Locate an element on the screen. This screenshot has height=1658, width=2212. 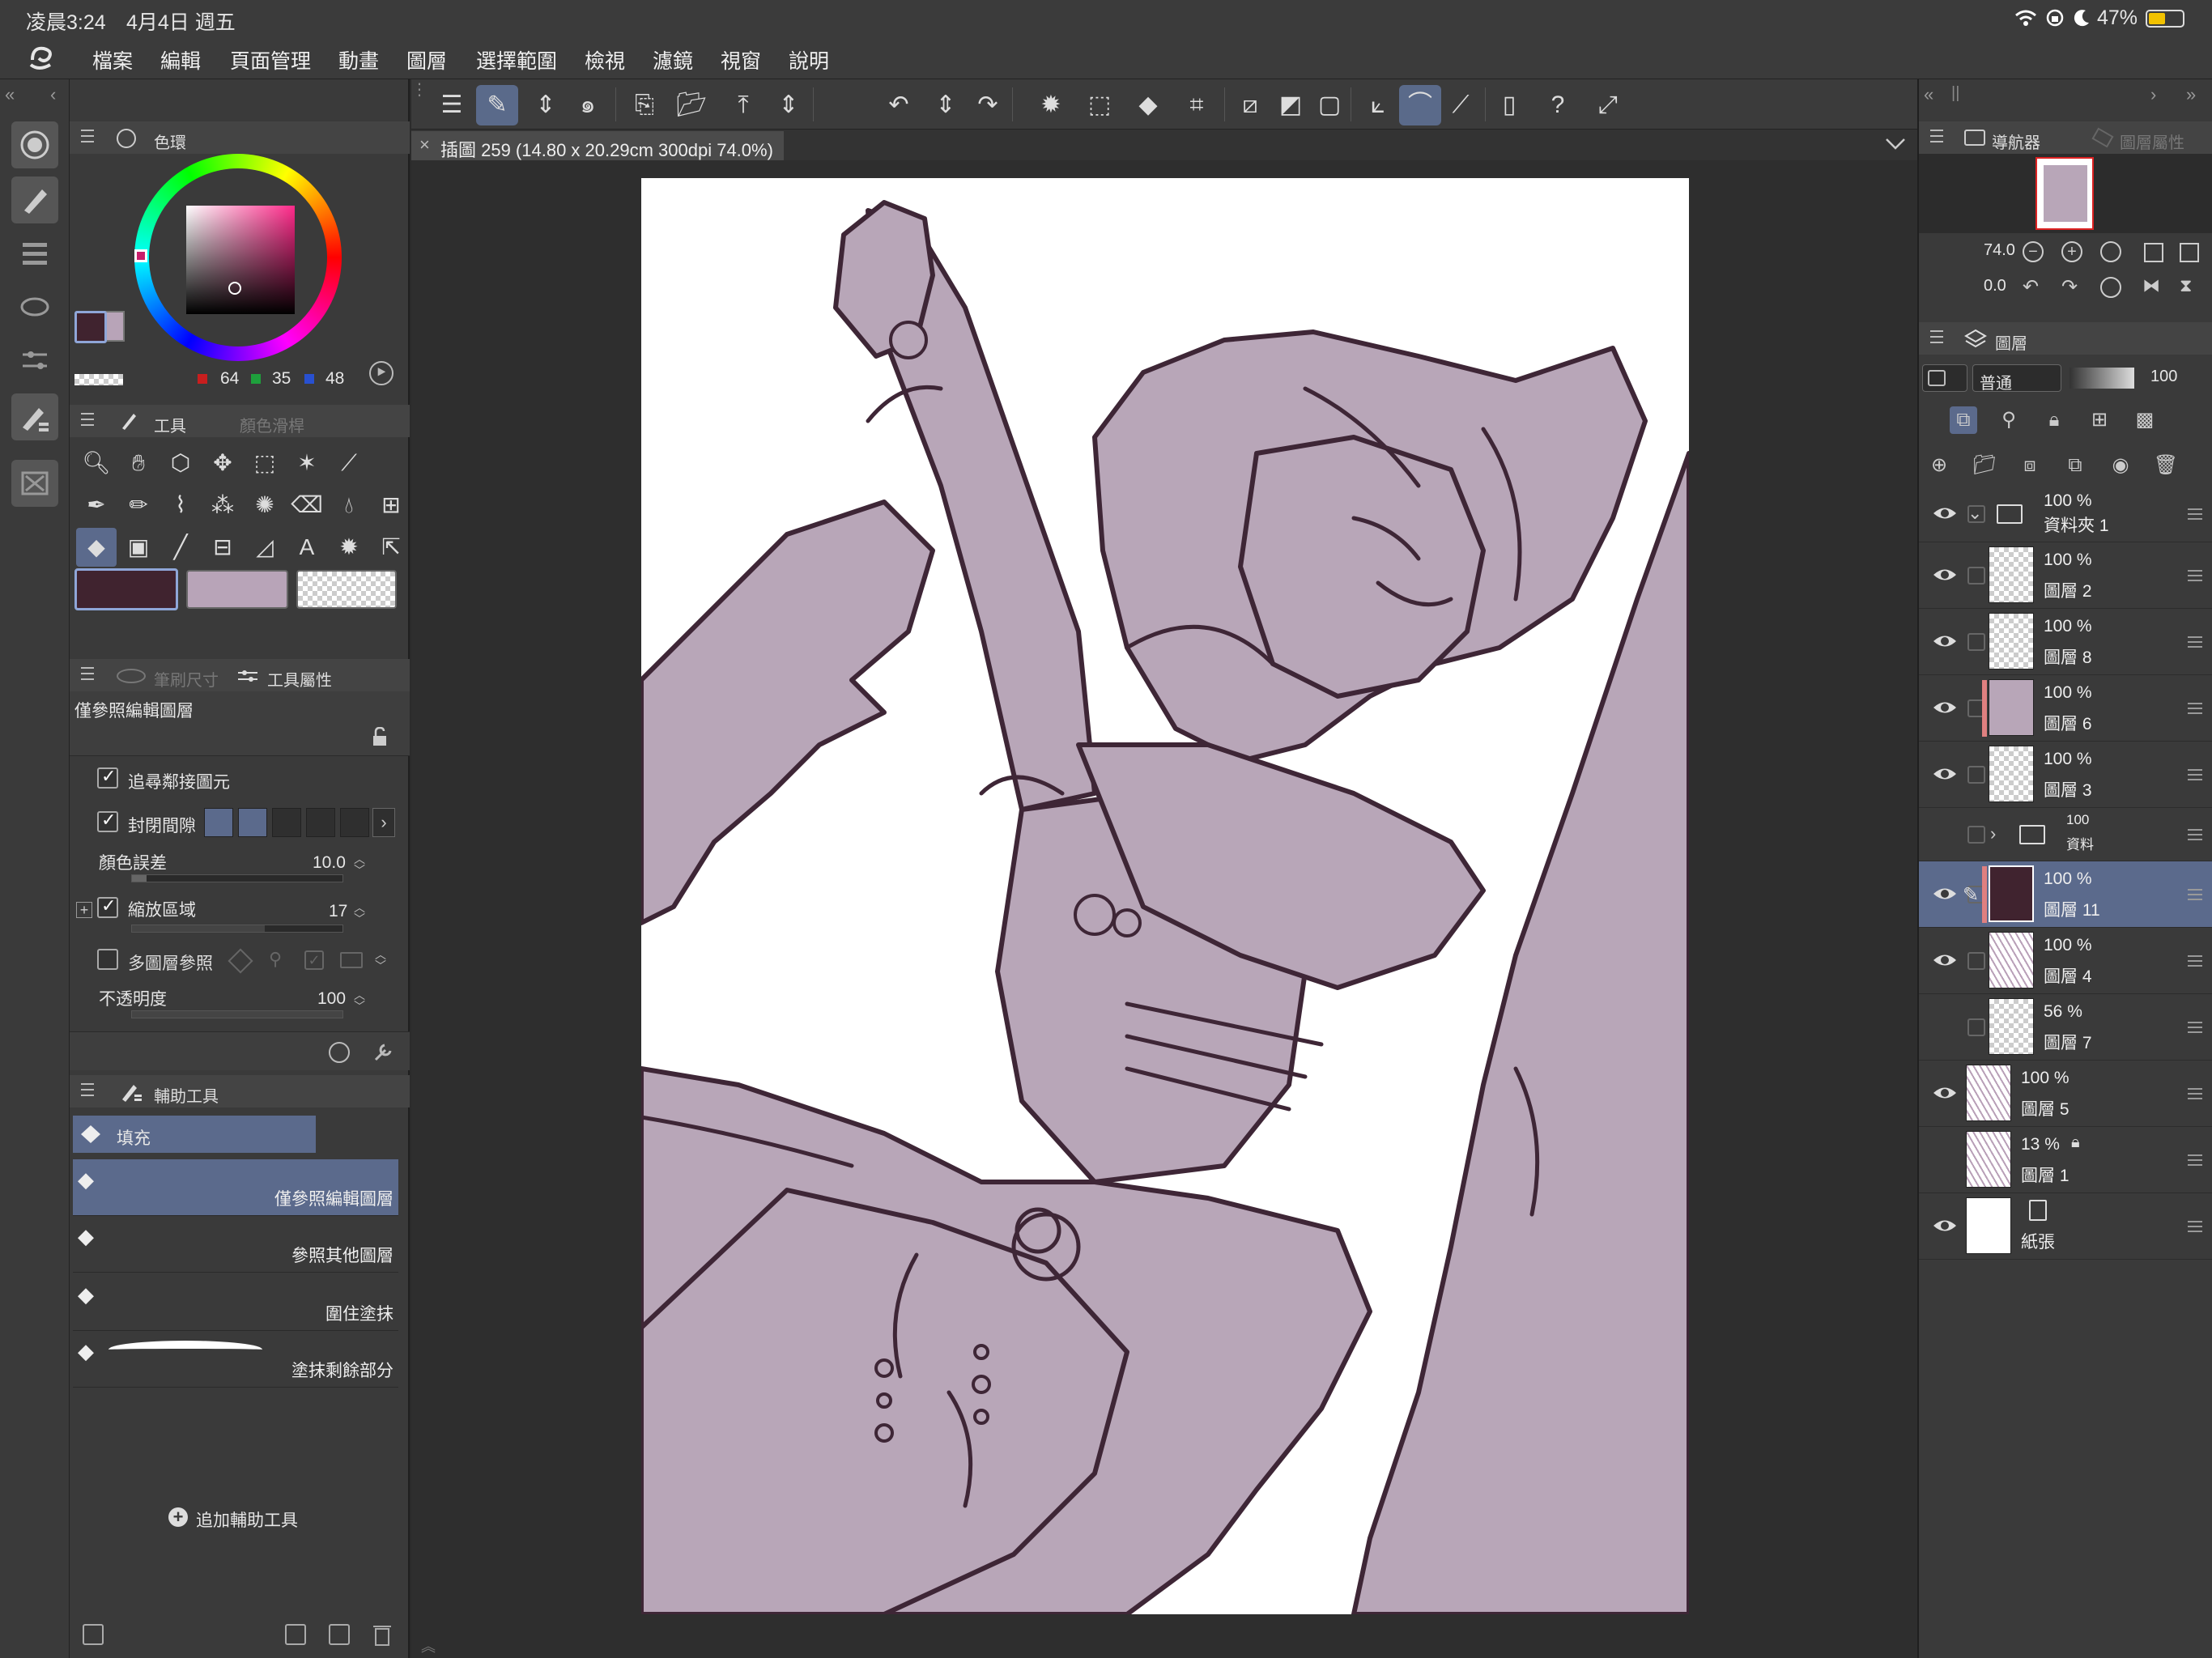
loading-icon: ✹ is located at coordinates (1051, 105).